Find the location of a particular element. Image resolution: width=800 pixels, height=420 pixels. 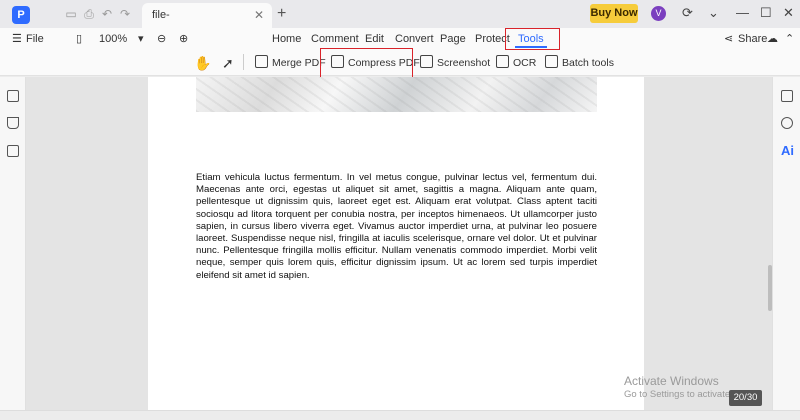

batch-tools-button: Batch tools is located at coordinates (579, 63).